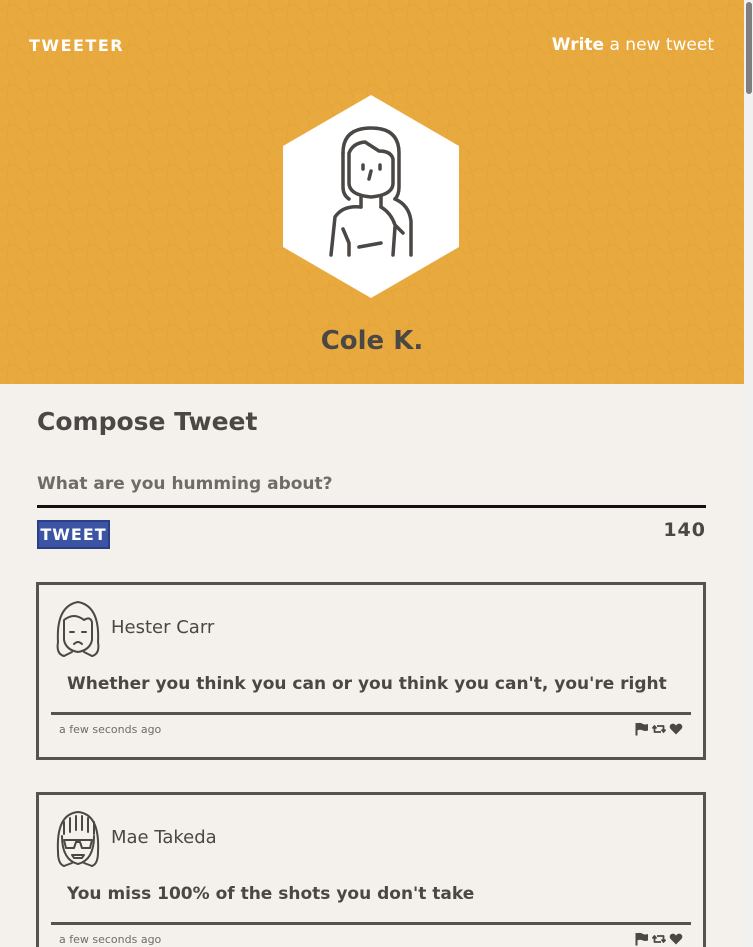 The width and height of the screenshot is (753, 947). Describe the element at coordinates (147, 421) in the screenshot. I see `compose-title: Compose Tweet` at that location.